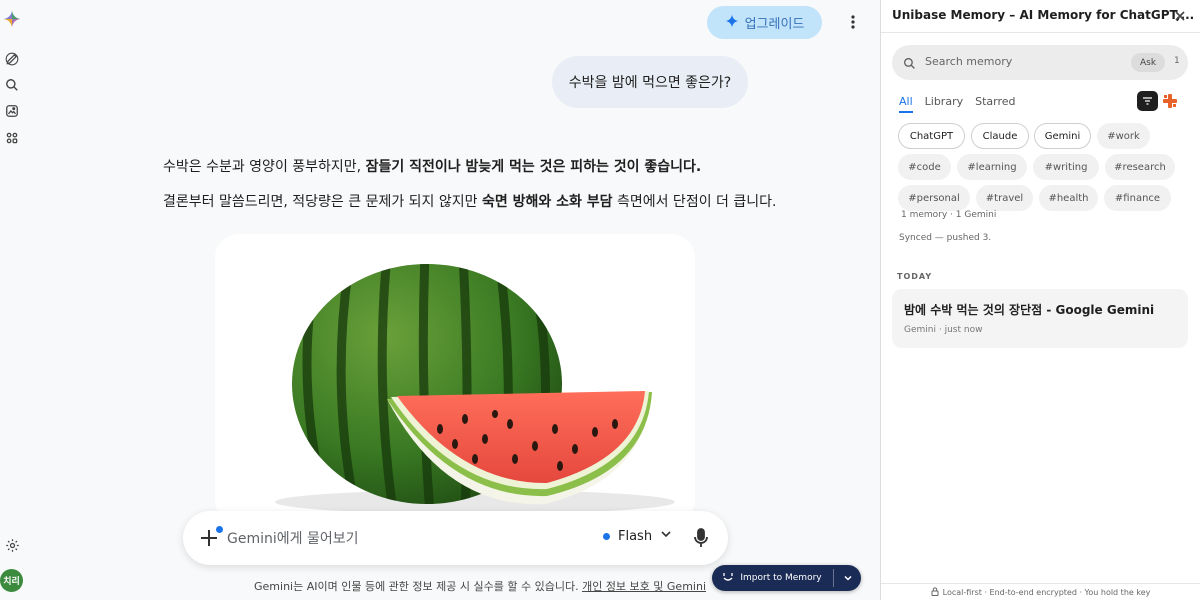 The height and width of the screenshot is (600, 1200). Describe the element at coordinates (650, 82) in the screenshot. I see `user-message: 수박을 밤에 먹으면 좋은가?` at that location.